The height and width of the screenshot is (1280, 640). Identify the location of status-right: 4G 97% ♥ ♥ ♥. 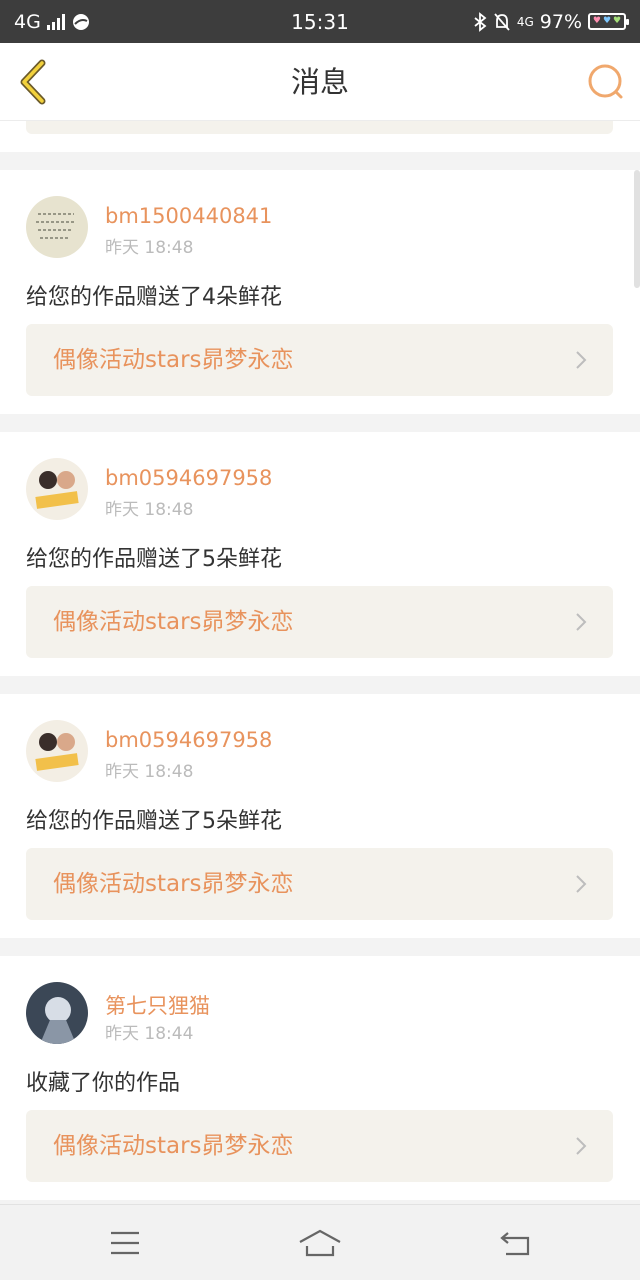
(551, 21).